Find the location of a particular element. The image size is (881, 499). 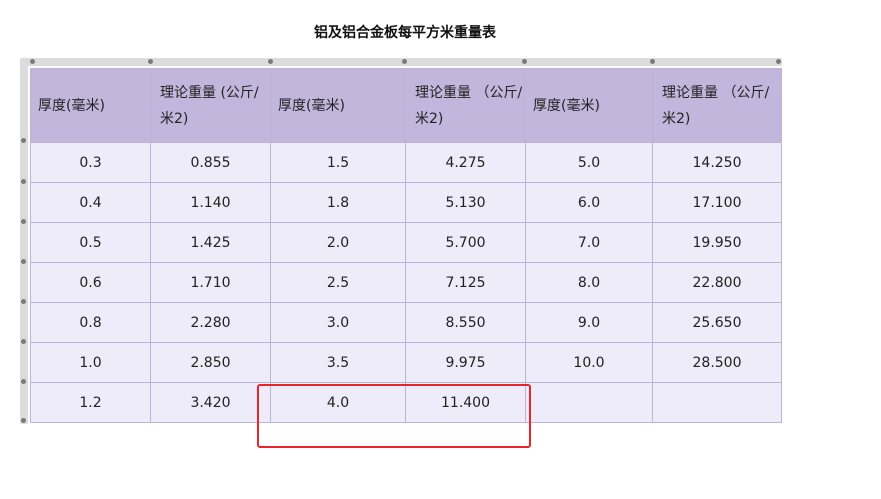

highlight-box is located at coordinates (394, 416).